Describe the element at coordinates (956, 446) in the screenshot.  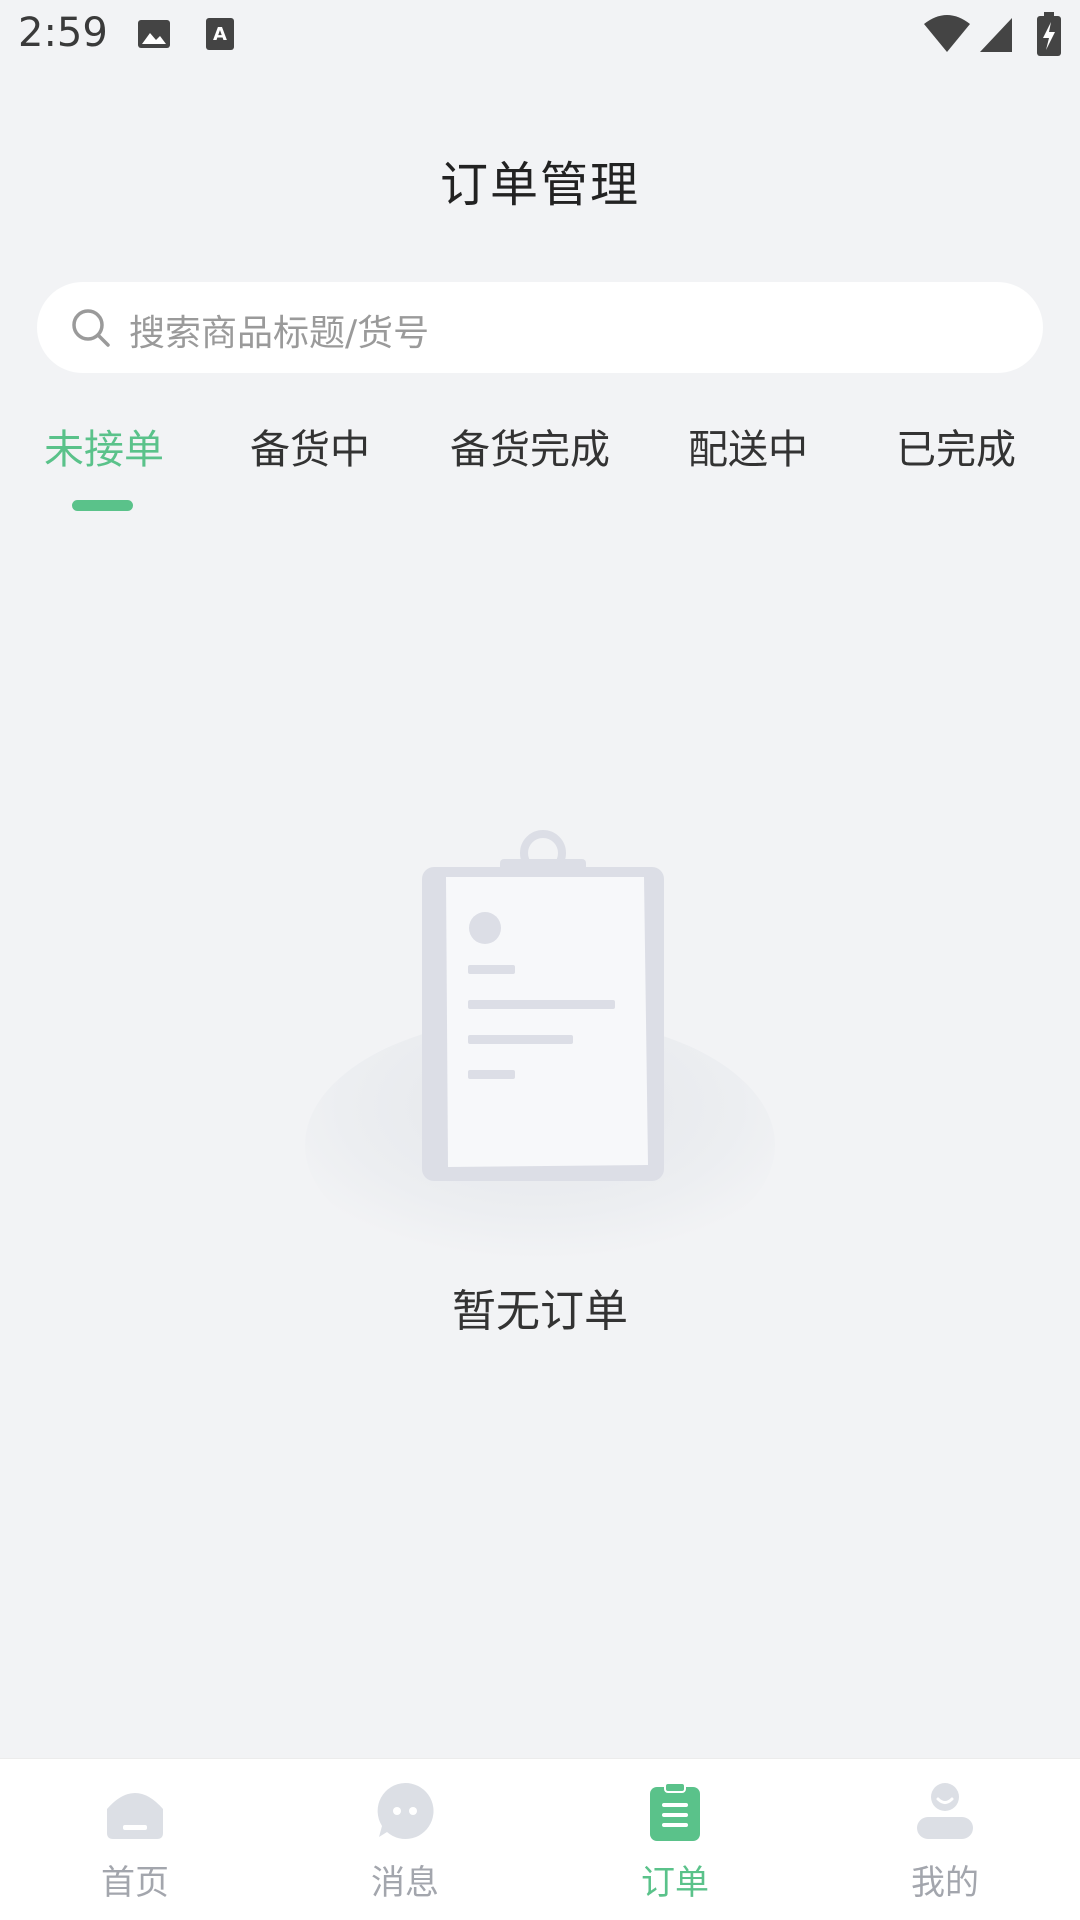
I see `tab-completed: 已完成` at that location.